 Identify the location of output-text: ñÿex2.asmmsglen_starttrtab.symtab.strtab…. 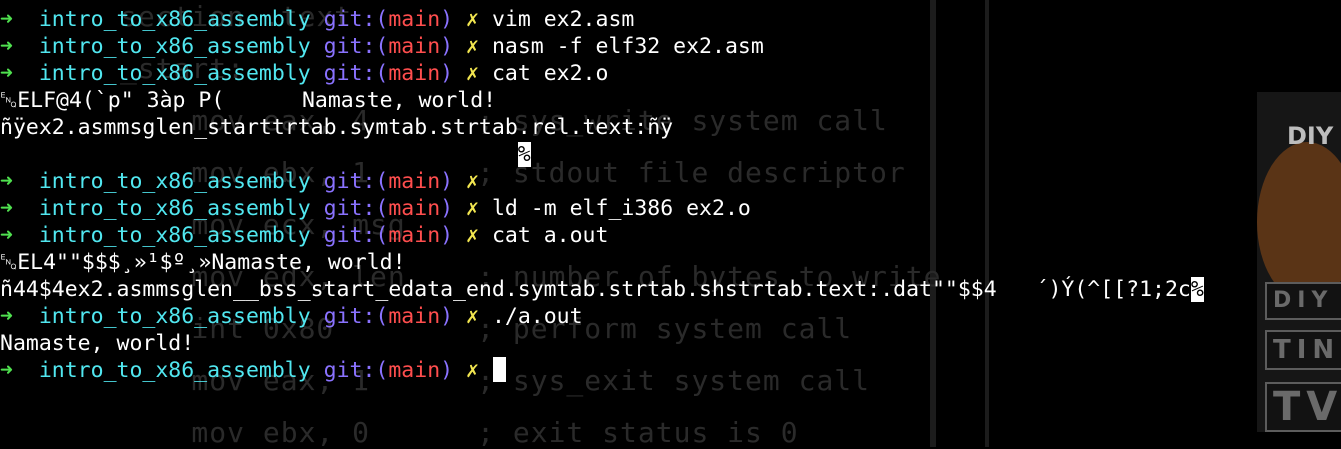
(337, 127).